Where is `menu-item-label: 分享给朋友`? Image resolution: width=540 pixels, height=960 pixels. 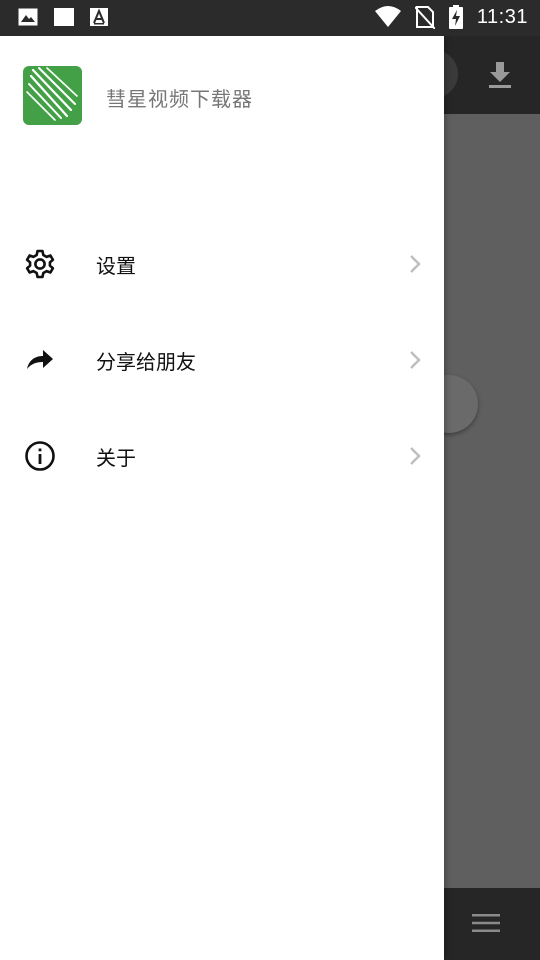
menu-item-label: 分享给朋友 is located at coordinates (146, 362).